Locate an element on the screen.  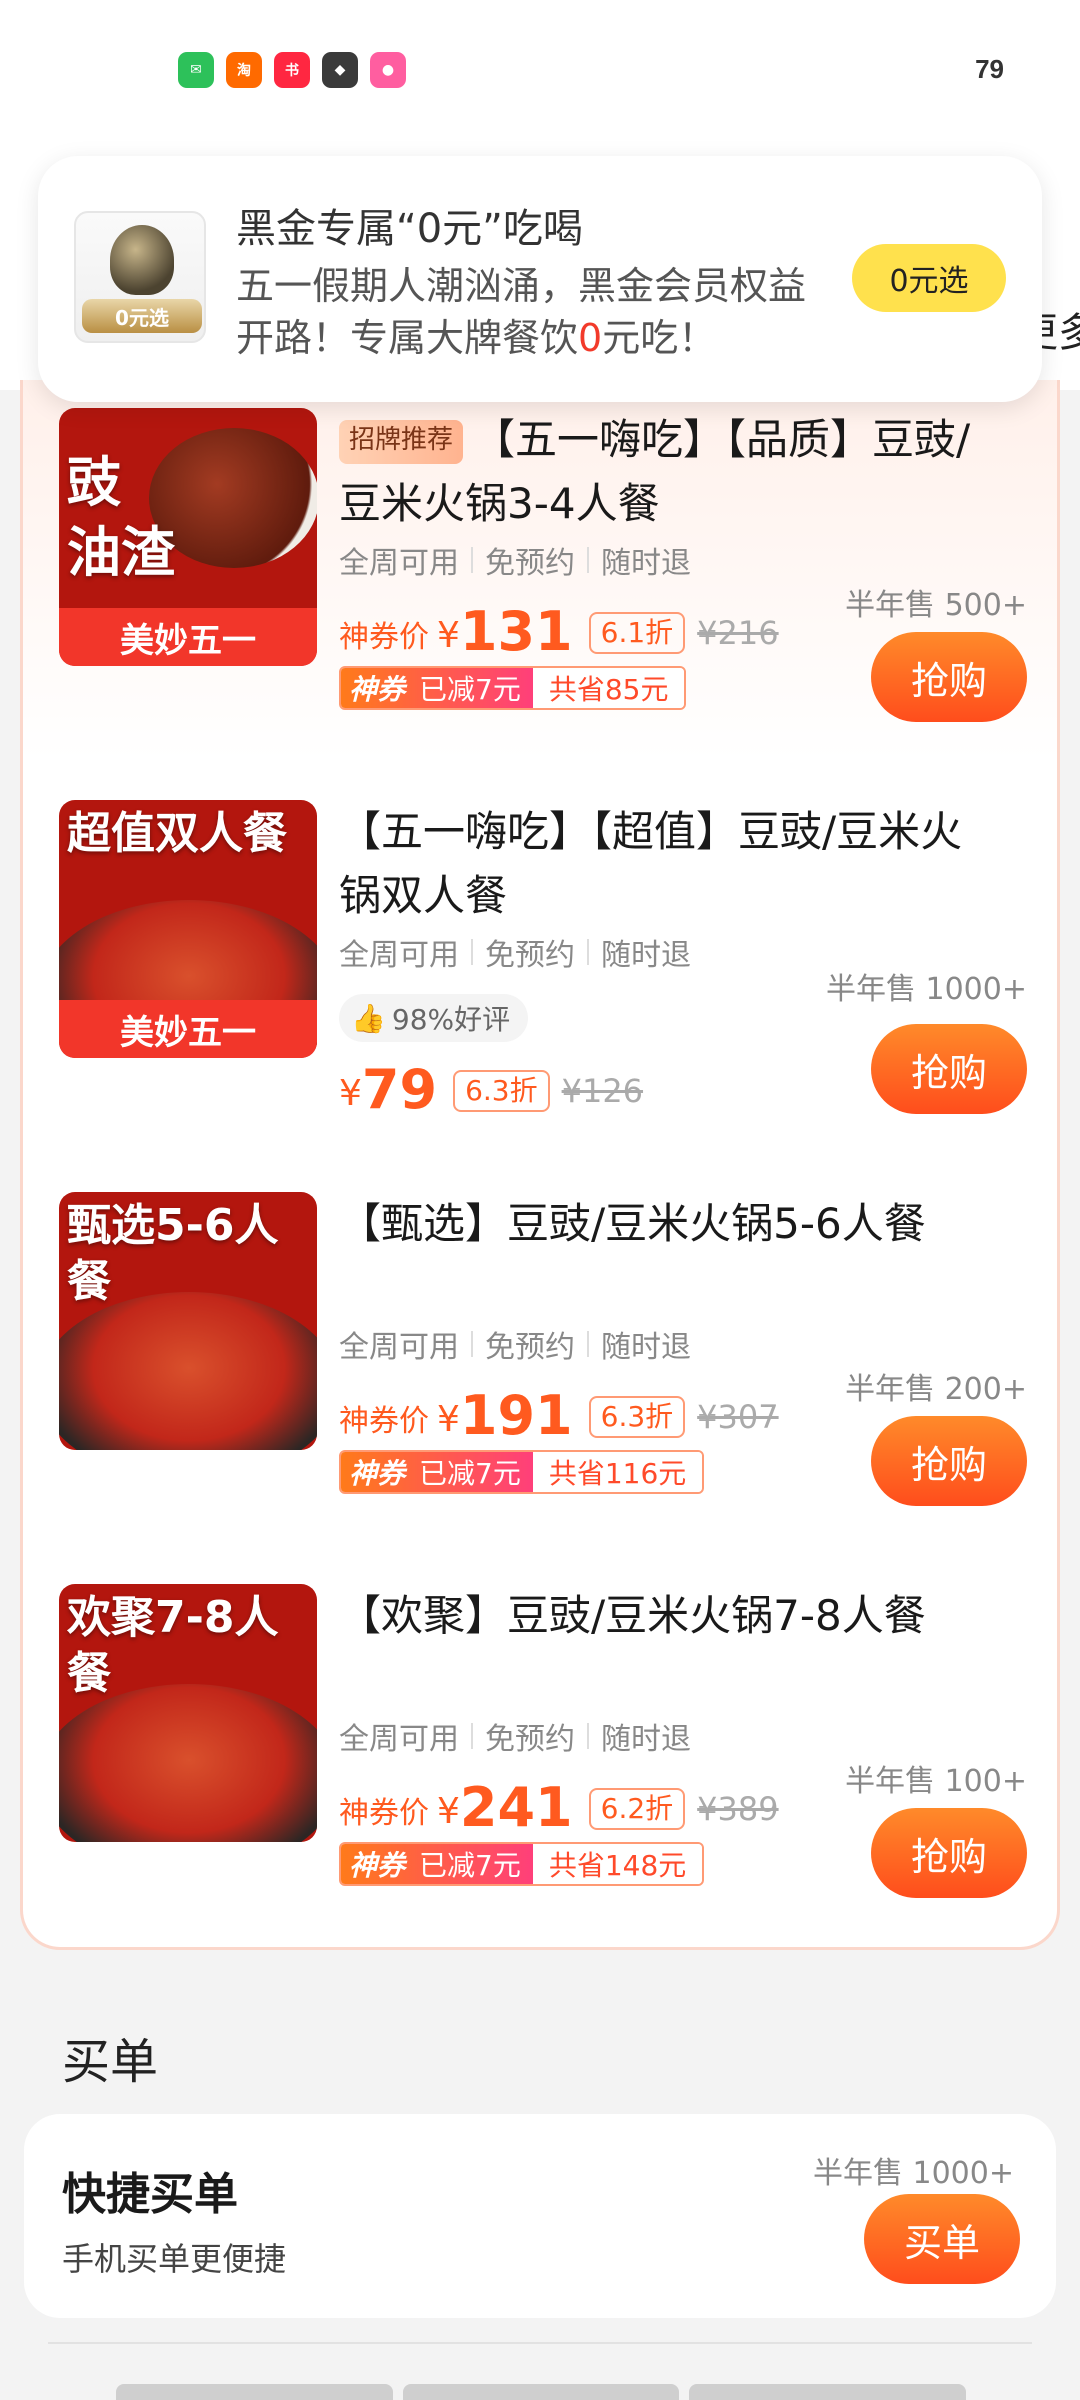
price-row: ¥ 79 6.3折 ¥126 is located at coordinates (491, 1090).